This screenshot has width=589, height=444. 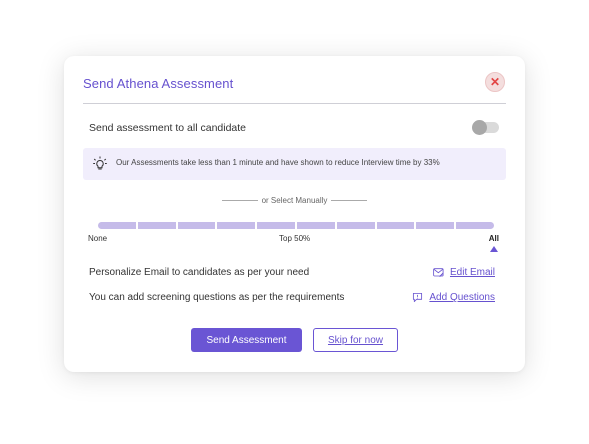 I want to click on edit-email-link: Edit Email, so click(x=464, y=272).